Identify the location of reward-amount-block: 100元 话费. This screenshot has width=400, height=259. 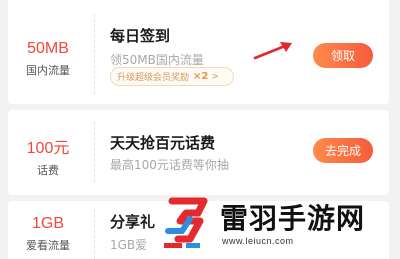
(48, 156).